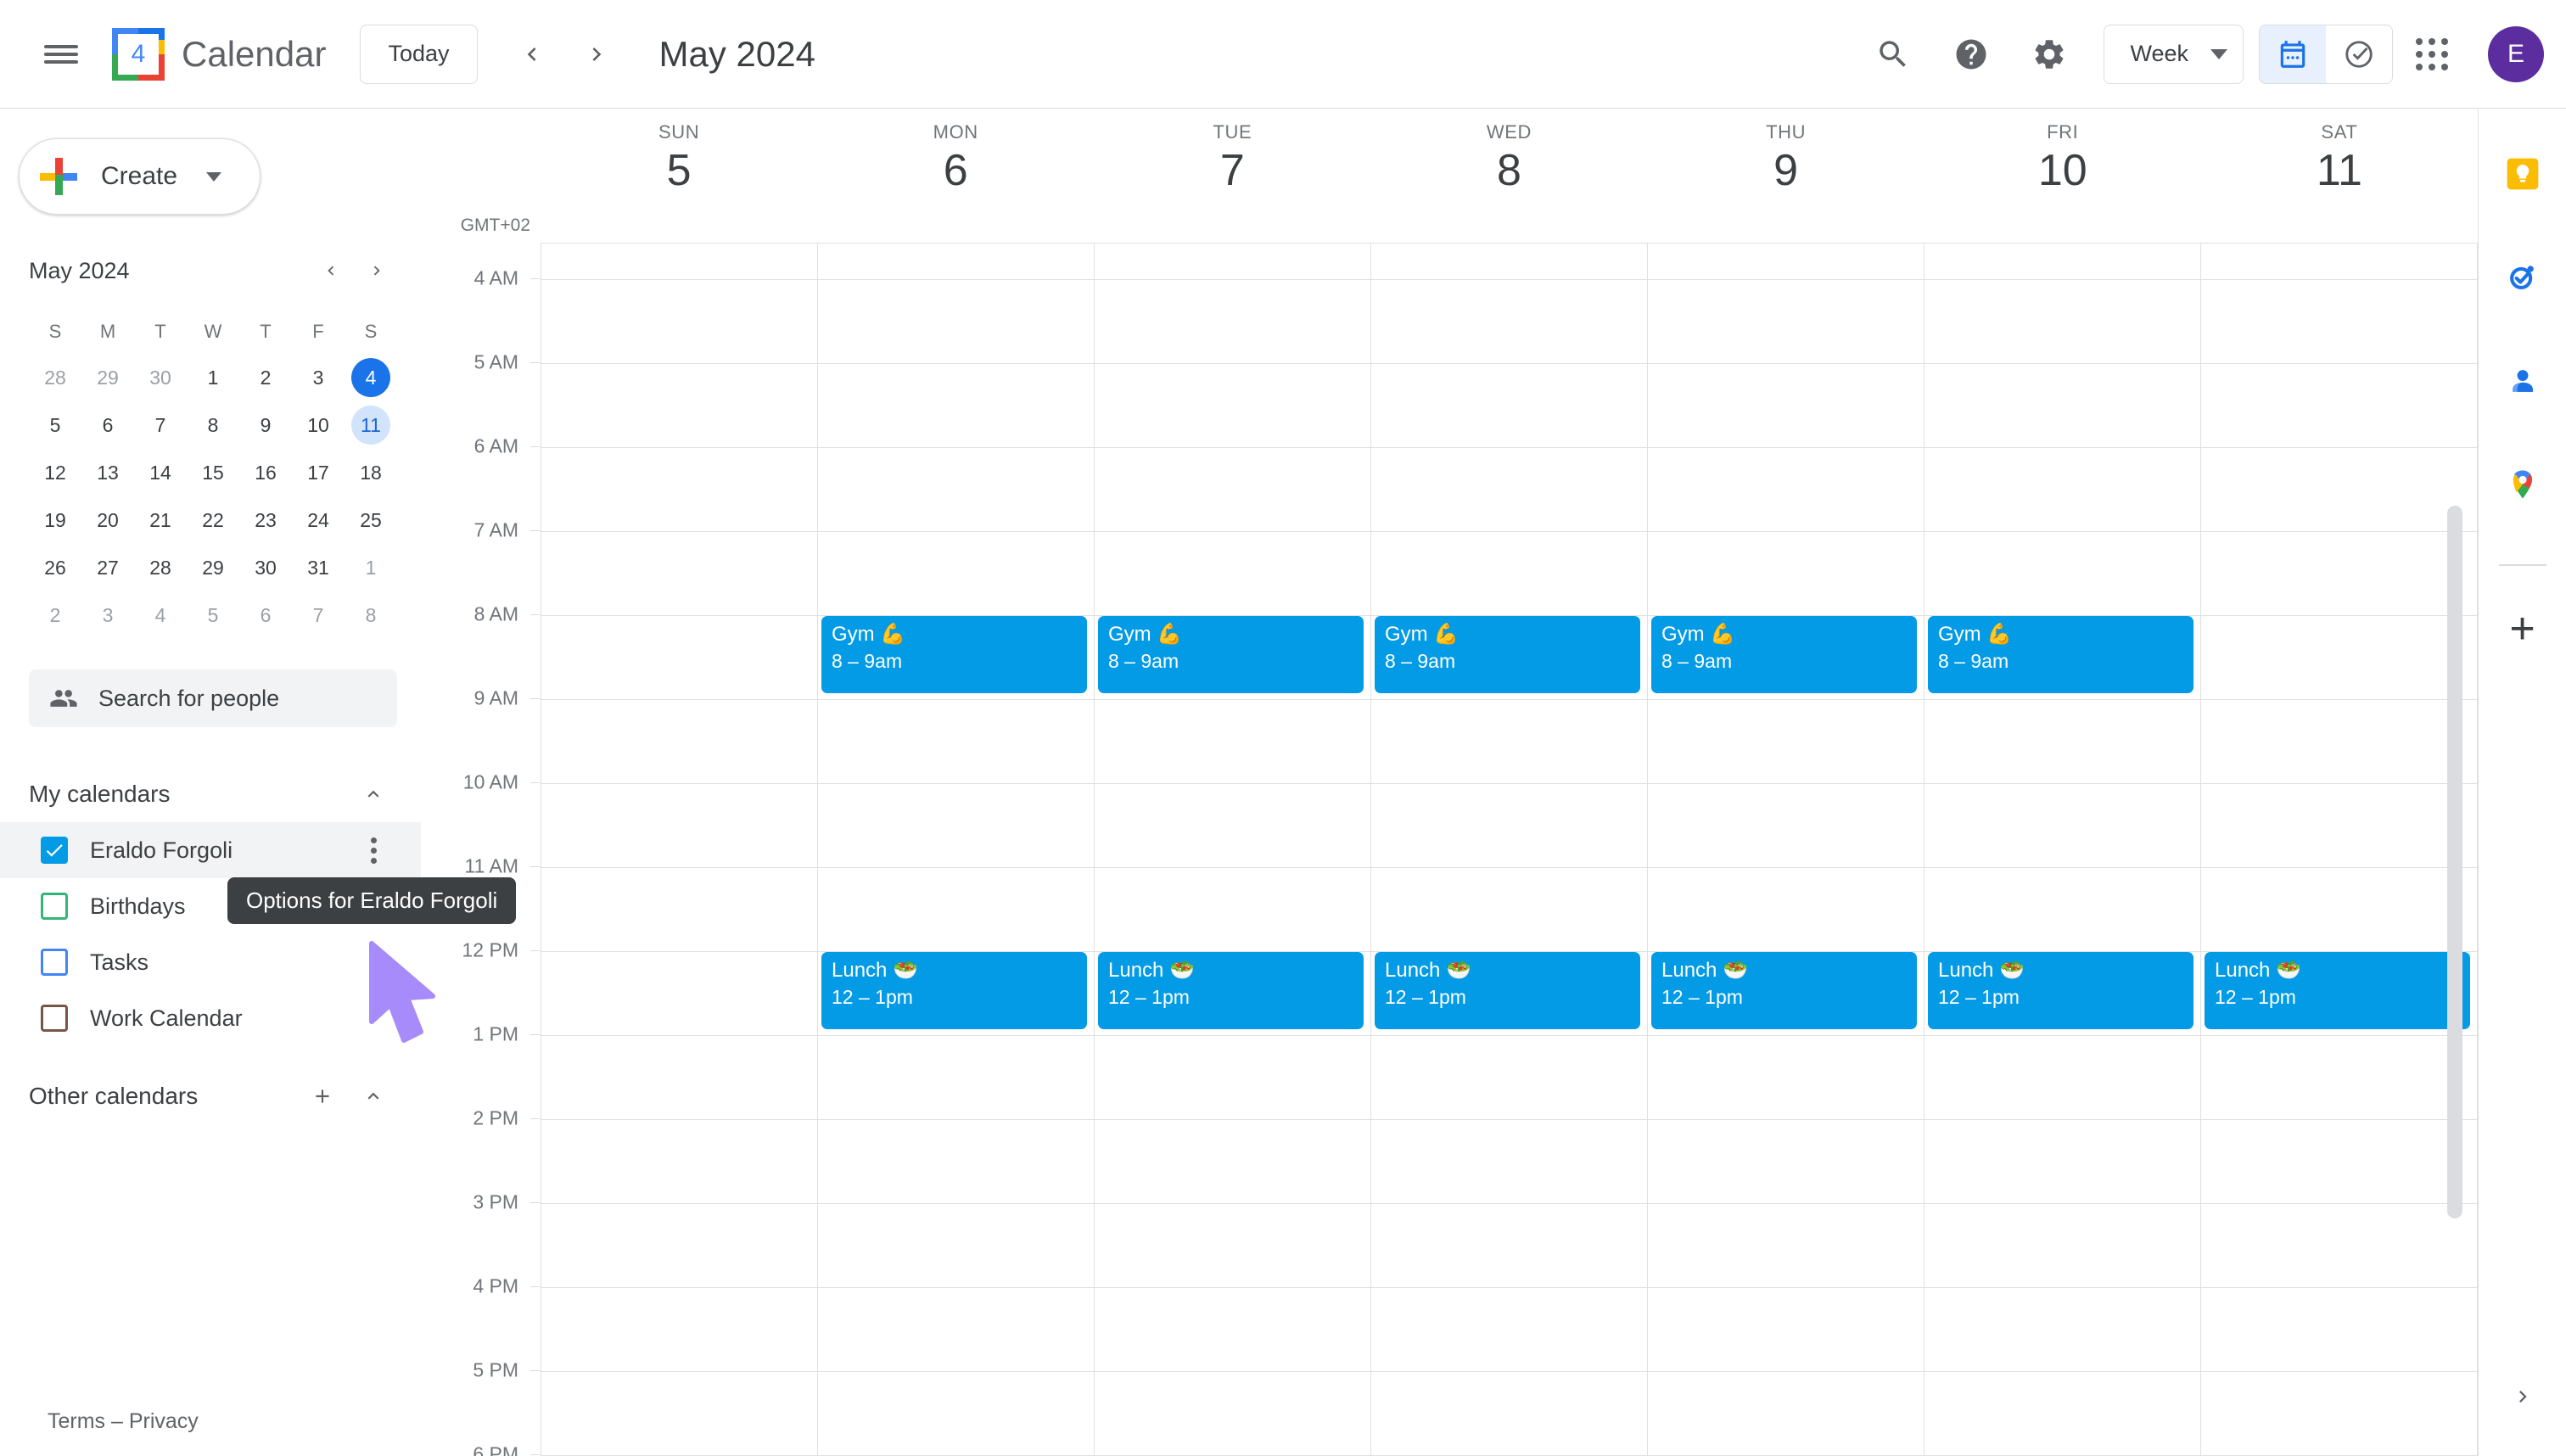 The width and height of the screenshot is (2566, 1456). I want to click on mini-calendar-day: 21, so click(160, 520).